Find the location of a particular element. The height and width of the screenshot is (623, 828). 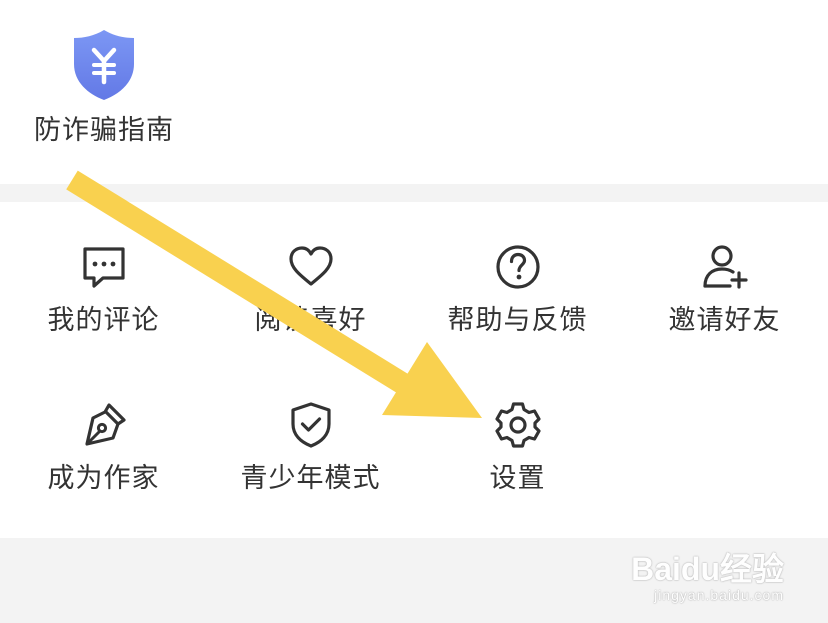

menu-item-invite-friends: 邀请好友 is located at coordinates (724, 289).